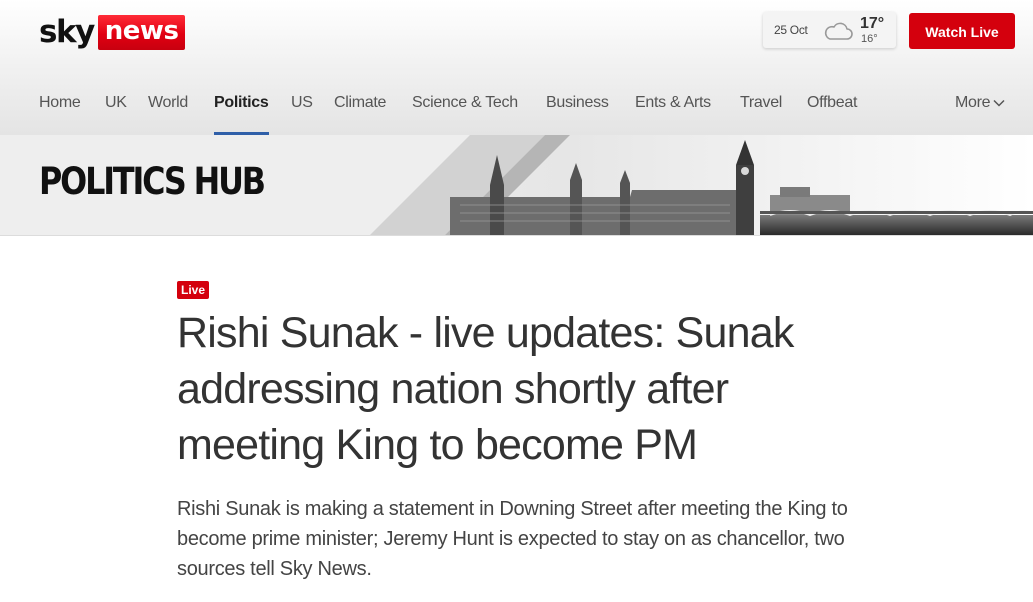 This screenshot has width=1033, height=602. Describe the element at coordinates (701, 185) in the screenshot. I see `westminster-skyline-image` at that location.